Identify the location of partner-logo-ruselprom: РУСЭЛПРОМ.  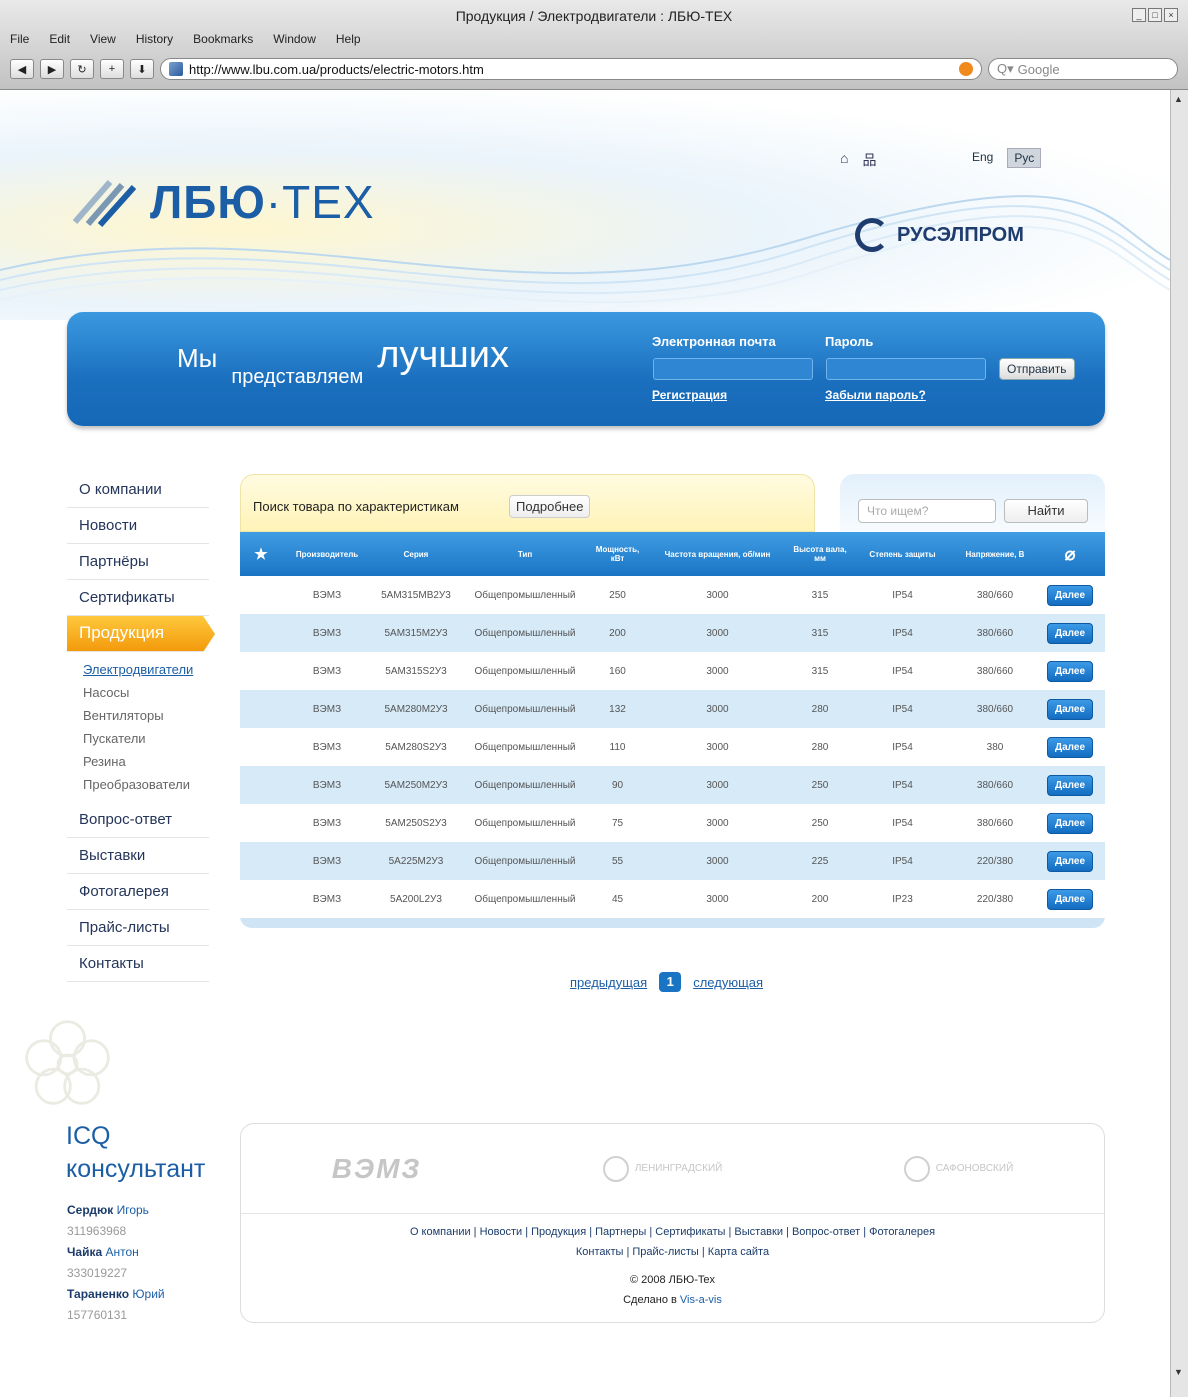
(939, 235).